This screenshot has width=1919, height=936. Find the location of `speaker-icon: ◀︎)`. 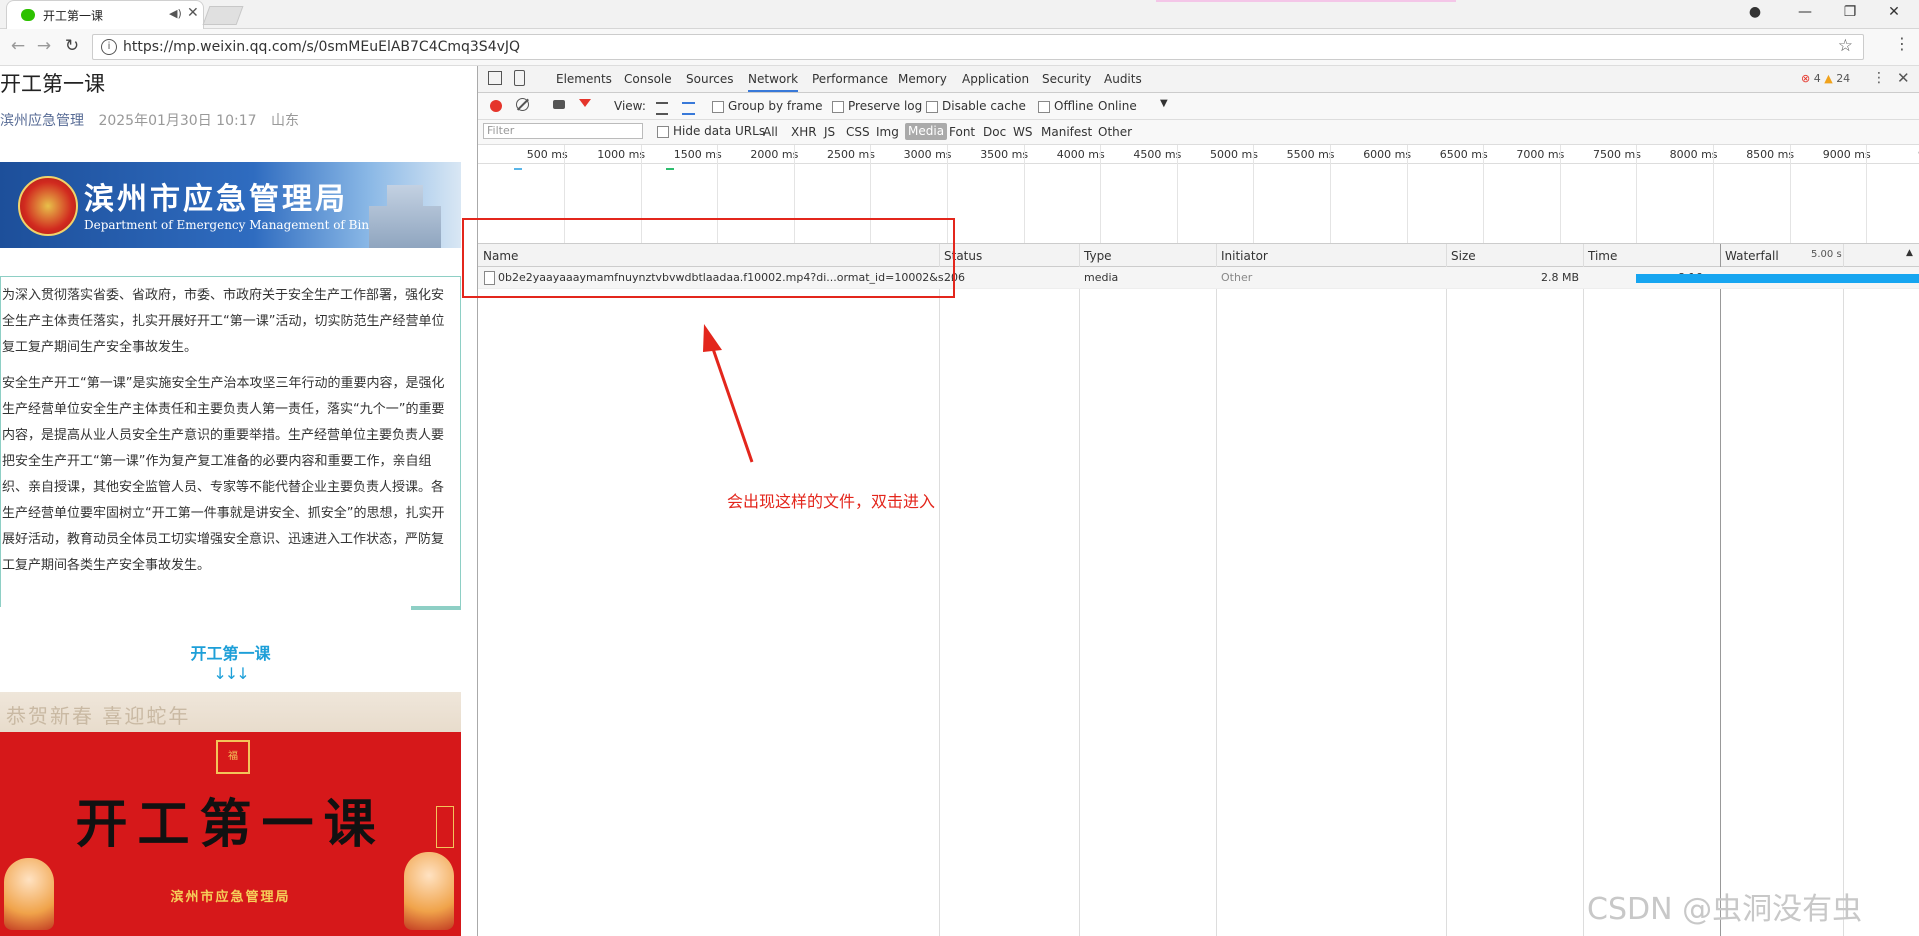

speaker-icon: ◀︎) is located at coordinates (175, 13).